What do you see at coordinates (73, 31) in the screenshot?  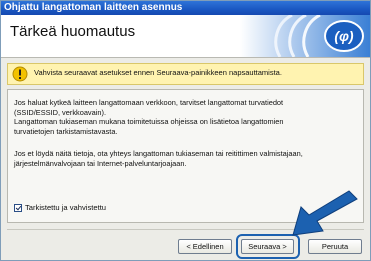 I see `page-title: Tärkeä huomautus` at bounding box center [73, 31].